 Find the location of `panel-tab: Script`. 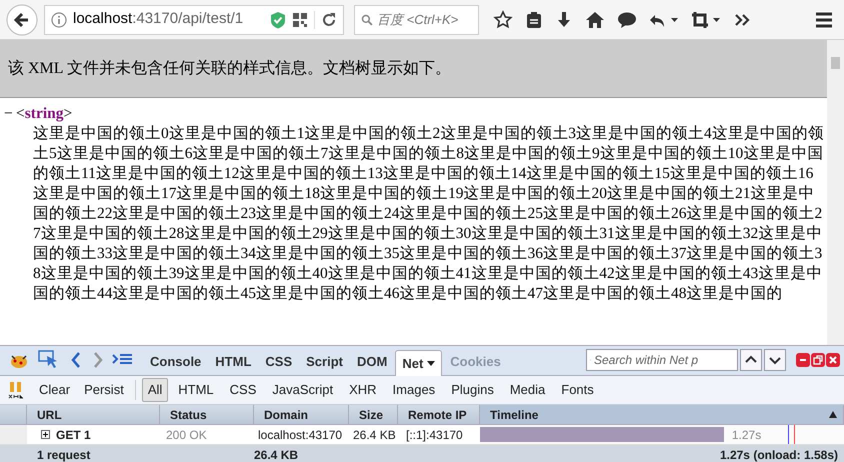

panel-tab: Script is located at coordinates (324, 362).